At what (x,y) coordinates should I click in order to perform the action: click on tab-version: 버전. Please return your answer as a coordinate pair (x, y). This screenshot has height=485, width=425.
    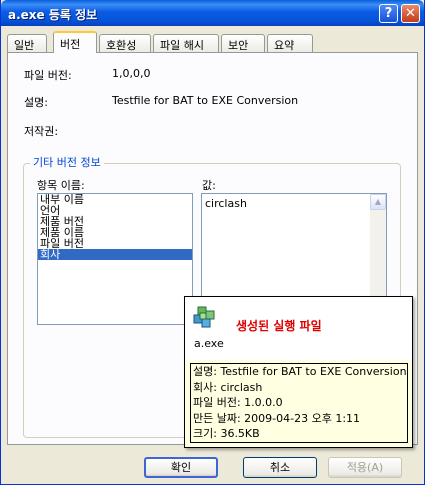
    Looking at the image, I should click on (75, 42).